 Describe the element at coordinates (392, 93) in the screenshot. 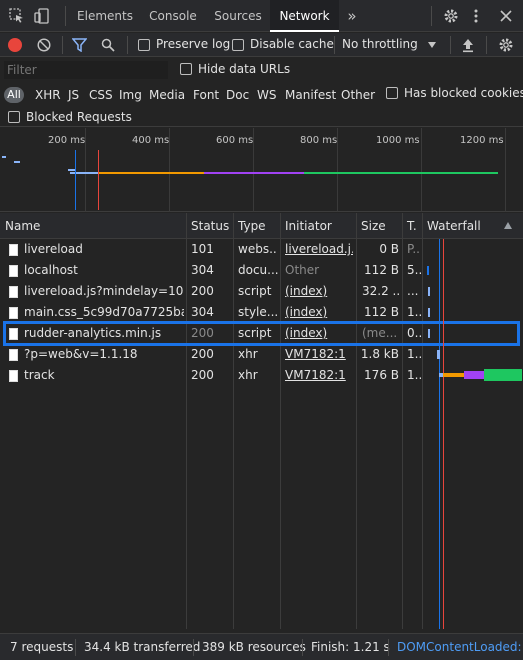

I see `has-blocked-cookies-checkbox` at that location.